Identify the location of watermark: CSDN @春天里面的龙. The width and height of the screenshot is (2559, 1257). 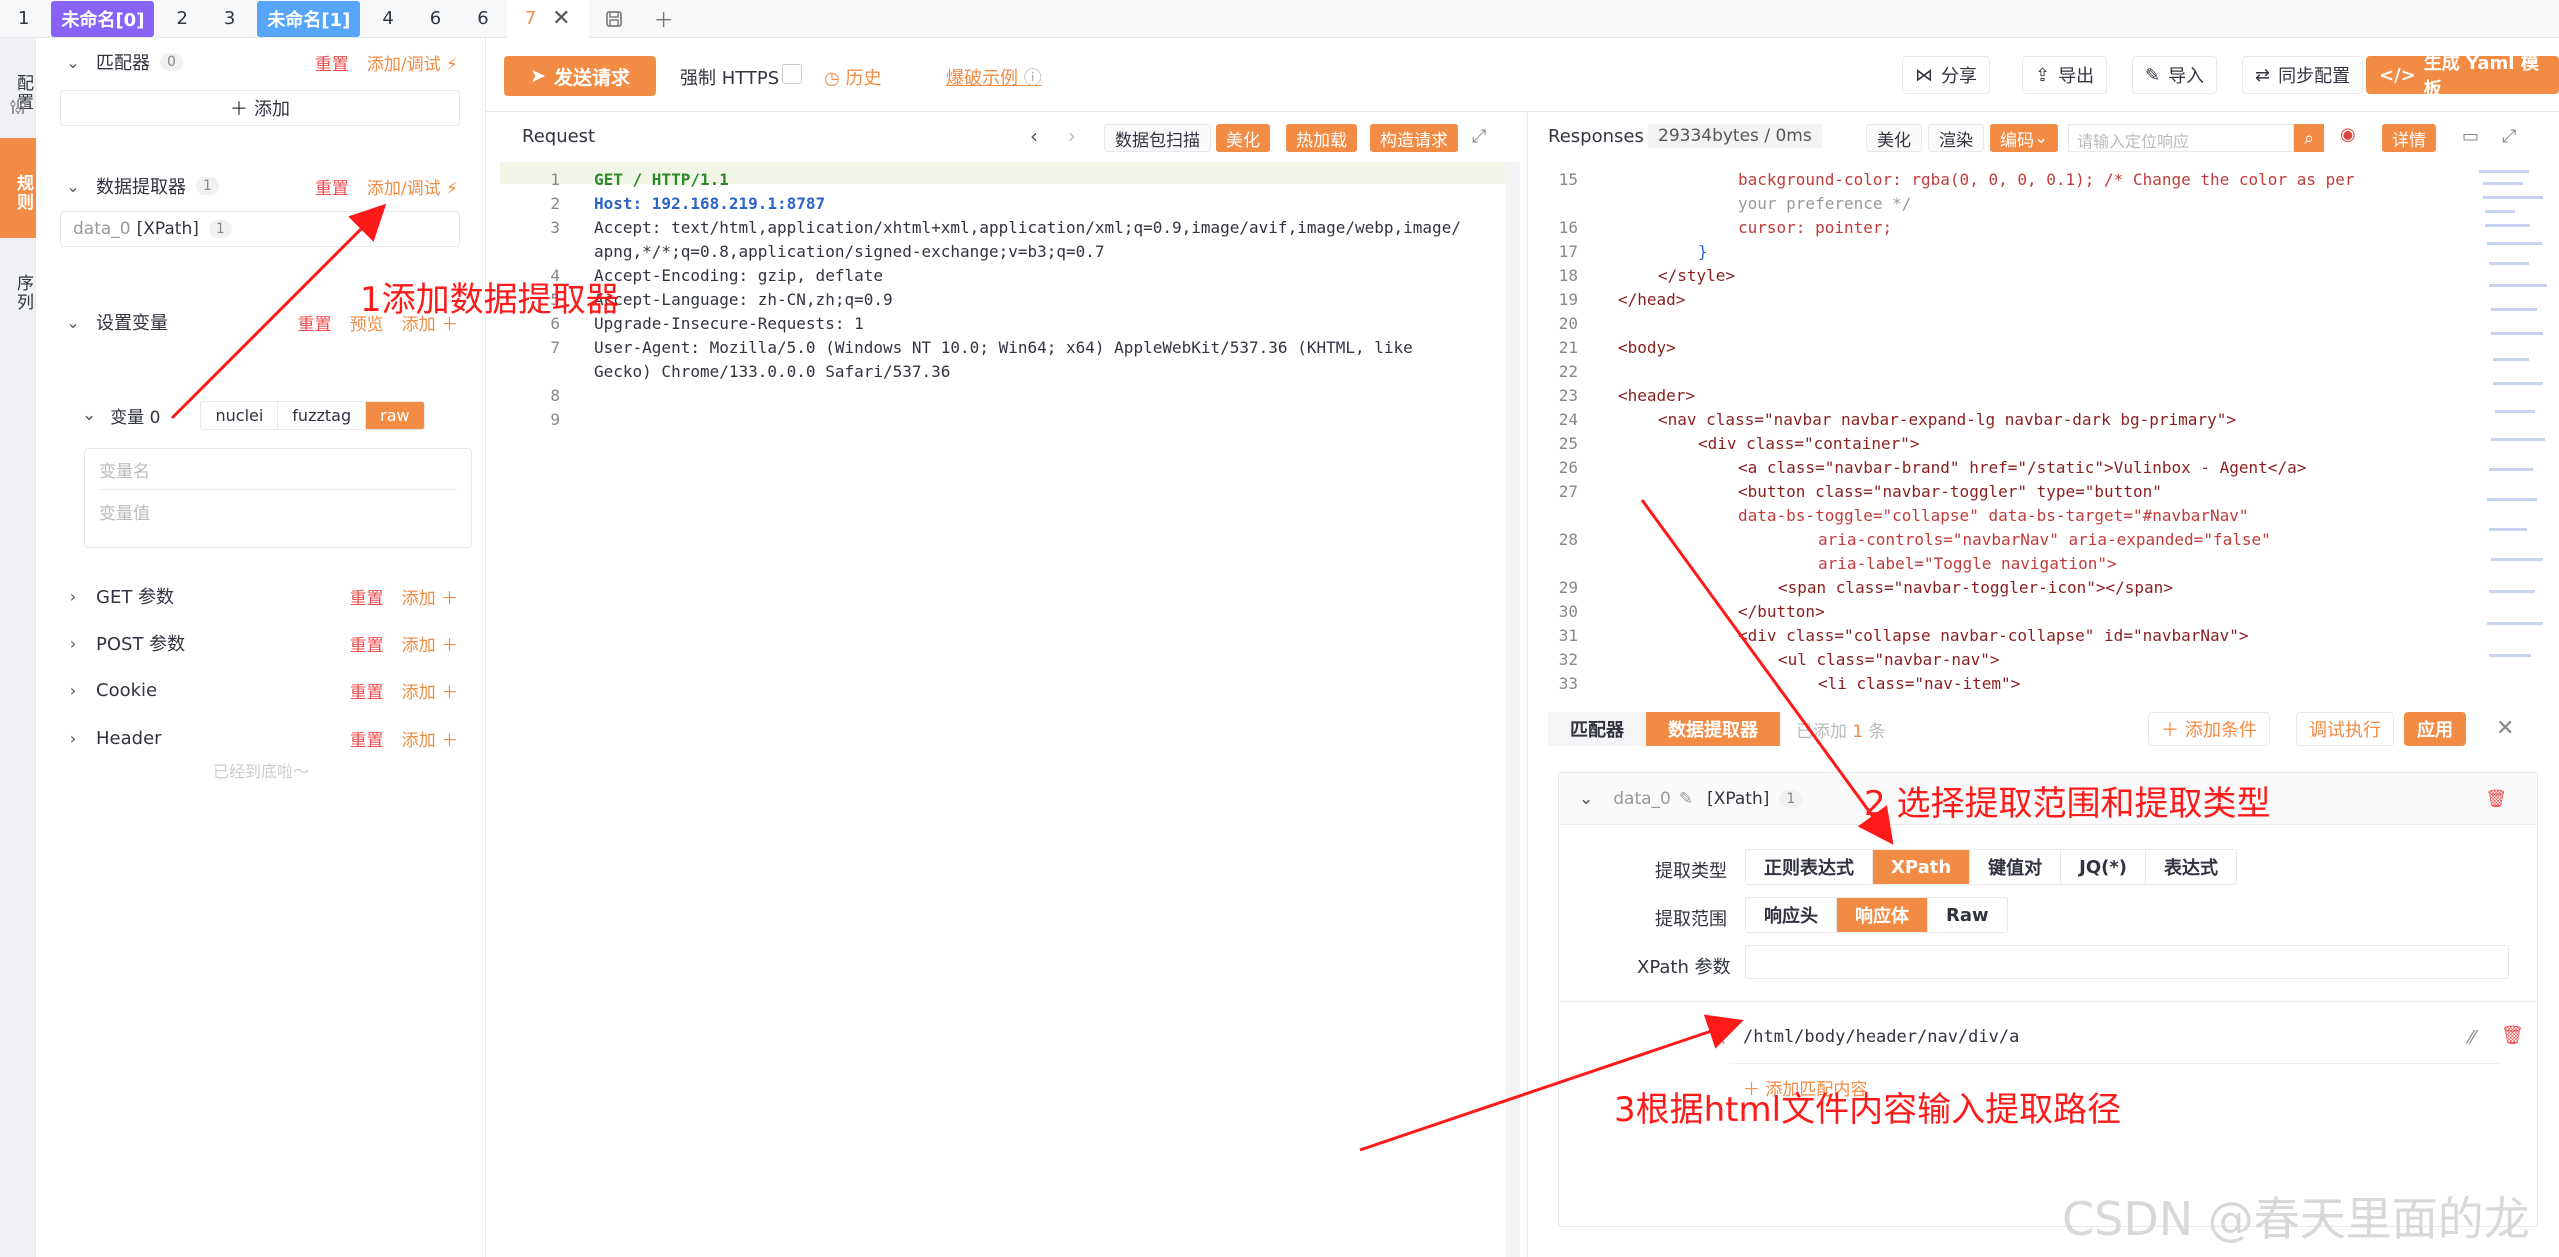
(2296, 1219).